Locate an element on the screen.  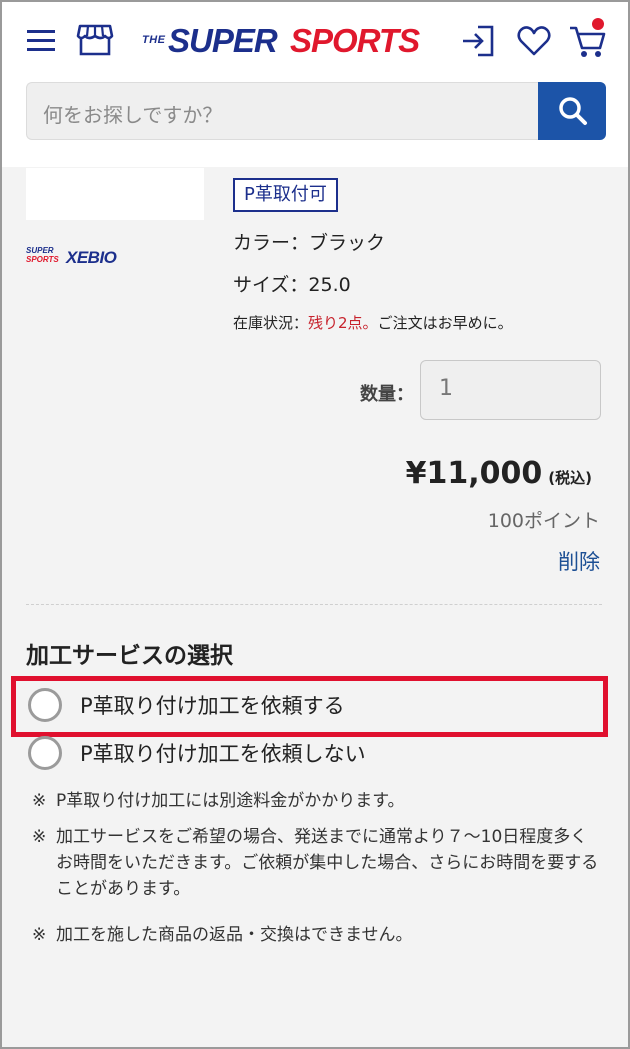
product-image is located at coordinates (115, 194).